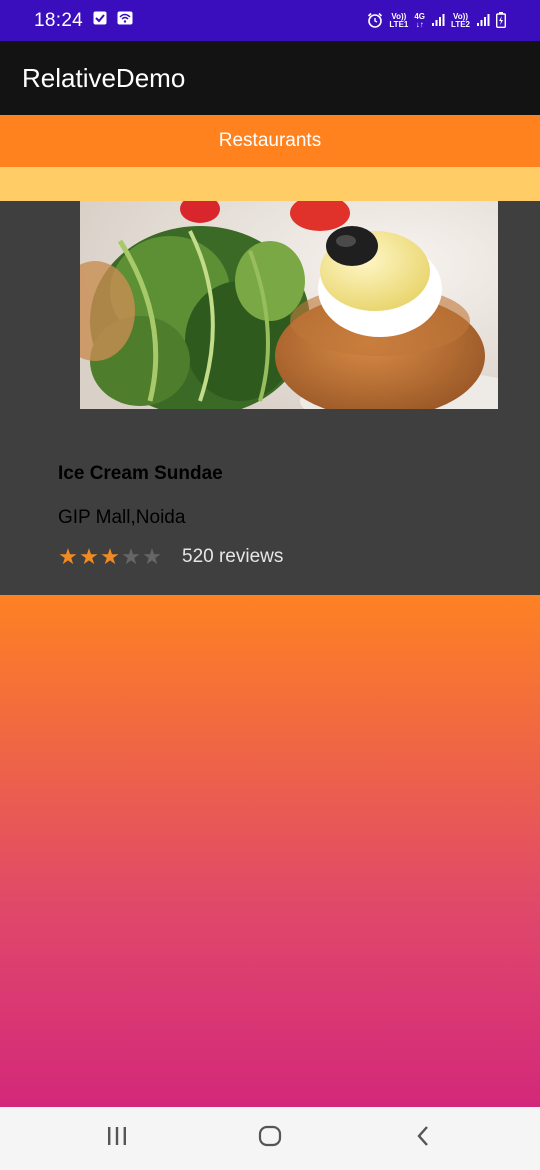  I want to click on reviews-count: 520 reviews, so click(233, 556).